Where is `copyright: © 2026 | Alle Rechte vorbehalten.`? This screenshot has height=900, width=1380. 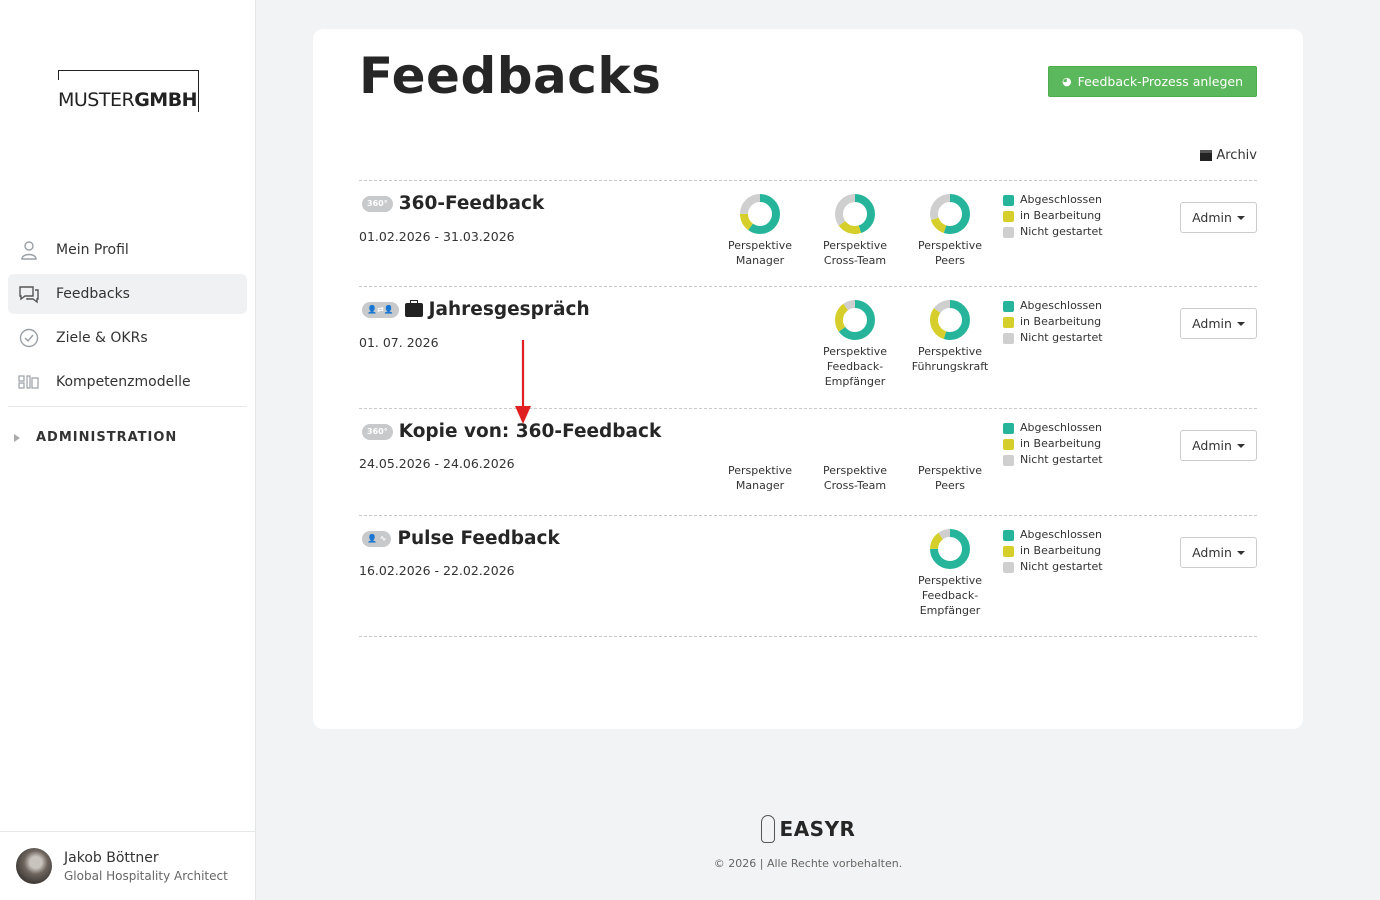
copyright: © 2026 | Alle Rechte vorbehalten. is located at coordinates (808, 863).